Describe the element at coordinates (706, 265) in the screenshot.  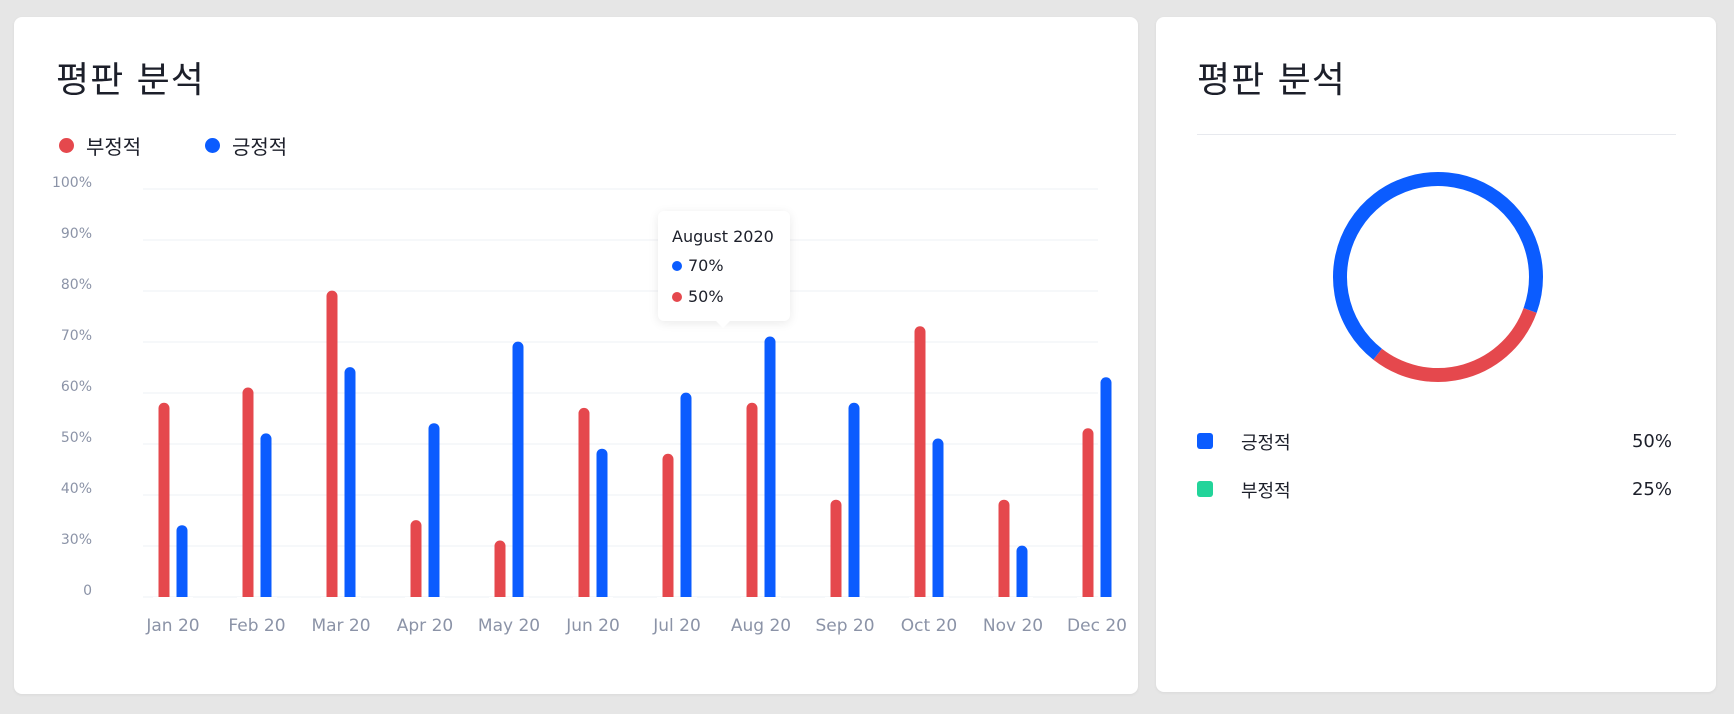
I see `tooltip-value-positive: 70%` at that location.